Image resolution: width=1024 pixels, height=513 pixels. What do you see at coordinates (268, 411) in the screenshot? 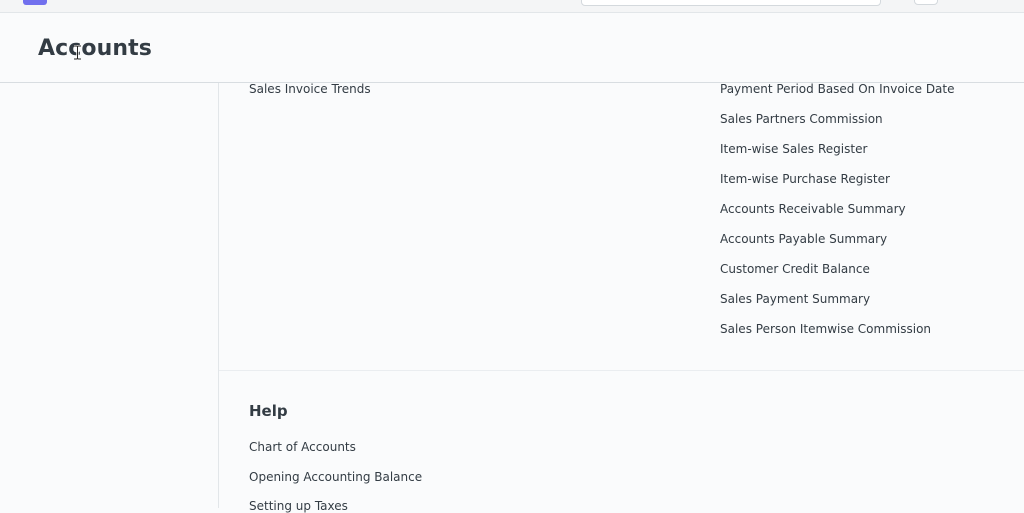
I see `help-section-title: Help` at bounding box center [268, 411].